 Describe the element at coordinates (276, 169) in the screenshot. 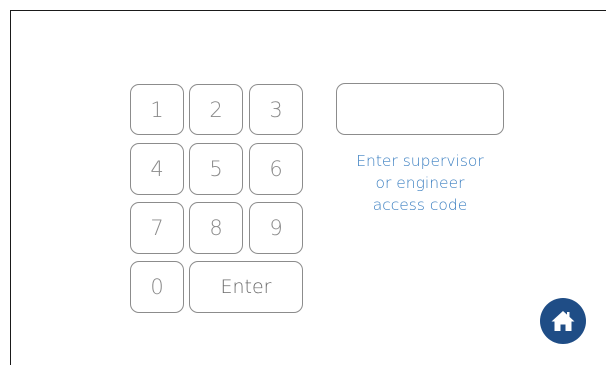

I see `key-6: 6` at that location.